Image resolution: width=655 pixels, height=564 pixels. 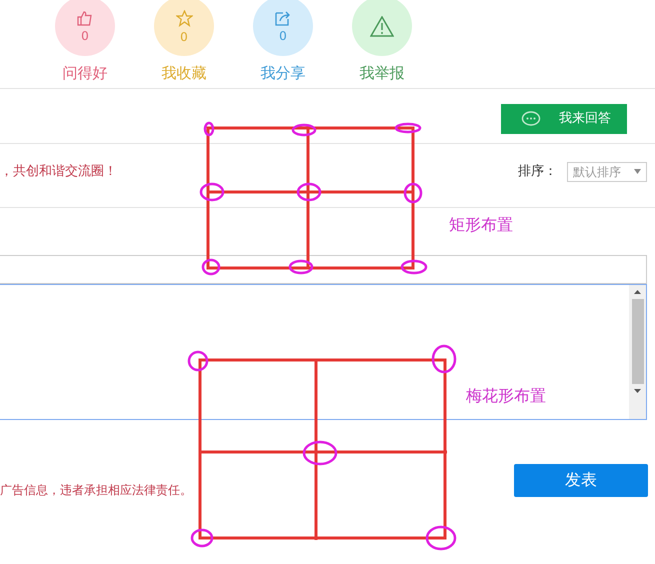 What do you see at coordinates (564, 119) in the screenshot?
I see `answer-button: 我来回答` at bounding box center [564, 119].